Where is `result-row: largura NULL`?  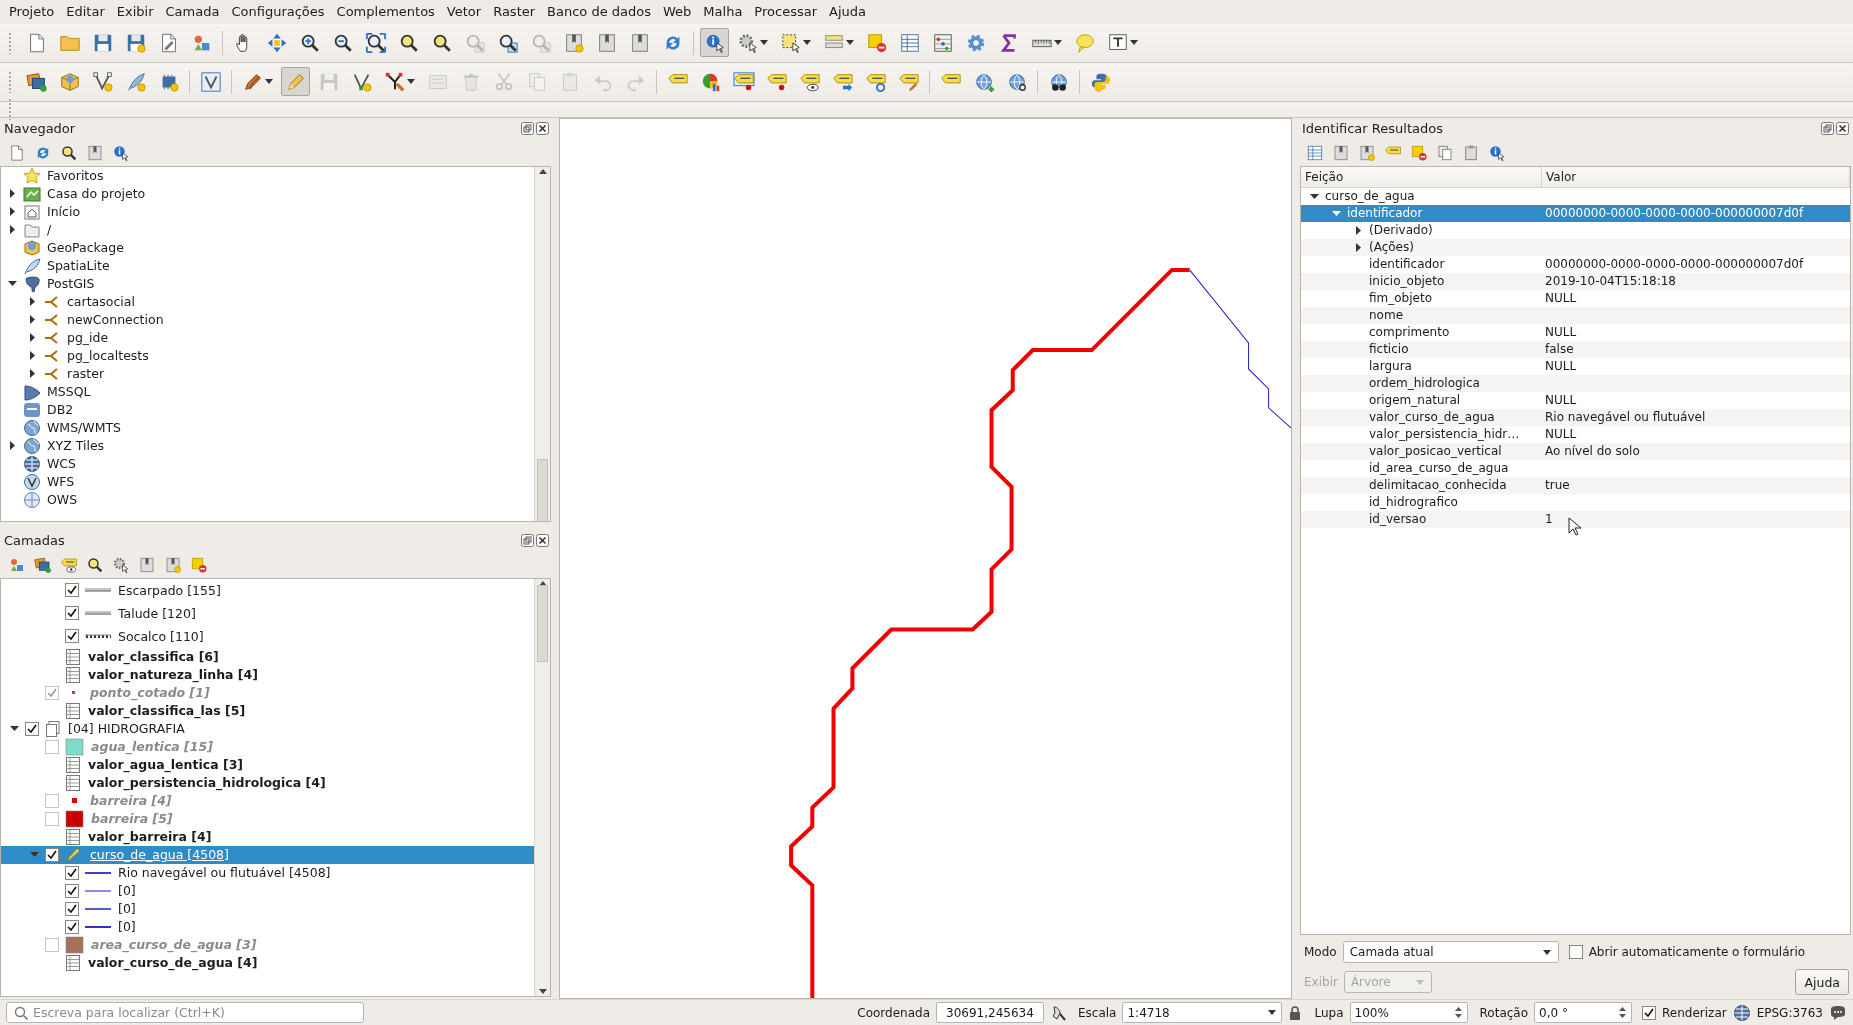 result-row: largura NULL is located at coordinates (1575, 366).